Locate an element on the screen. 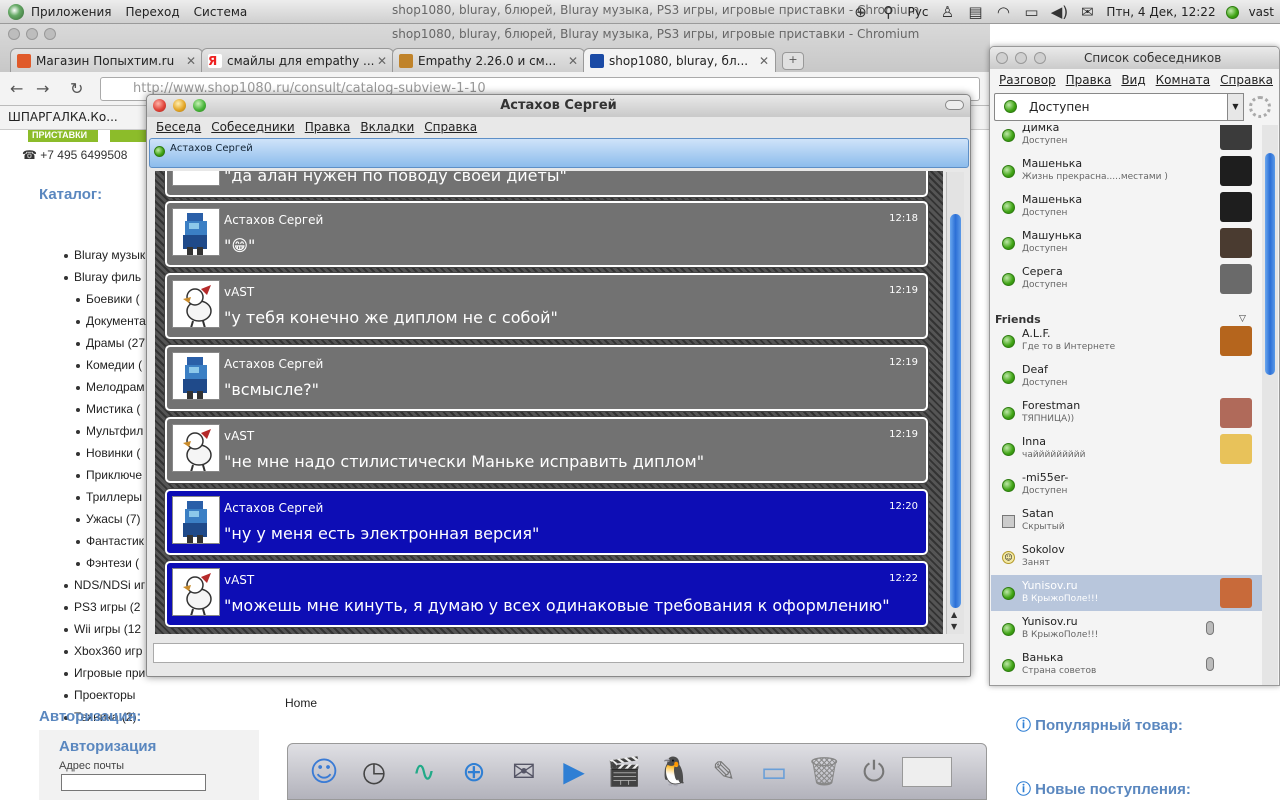 This screenshot has height=800, width=1280. contact-row: Машенька Жизнь прекрасна.....местами ) is located at coordinates (1126, 171).